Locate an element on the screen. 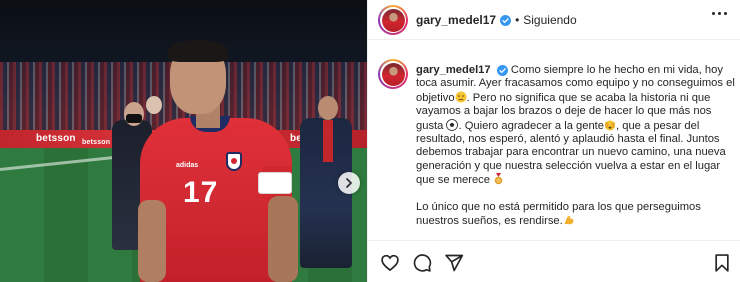  background-person-head is located at coordinates (154, 105).